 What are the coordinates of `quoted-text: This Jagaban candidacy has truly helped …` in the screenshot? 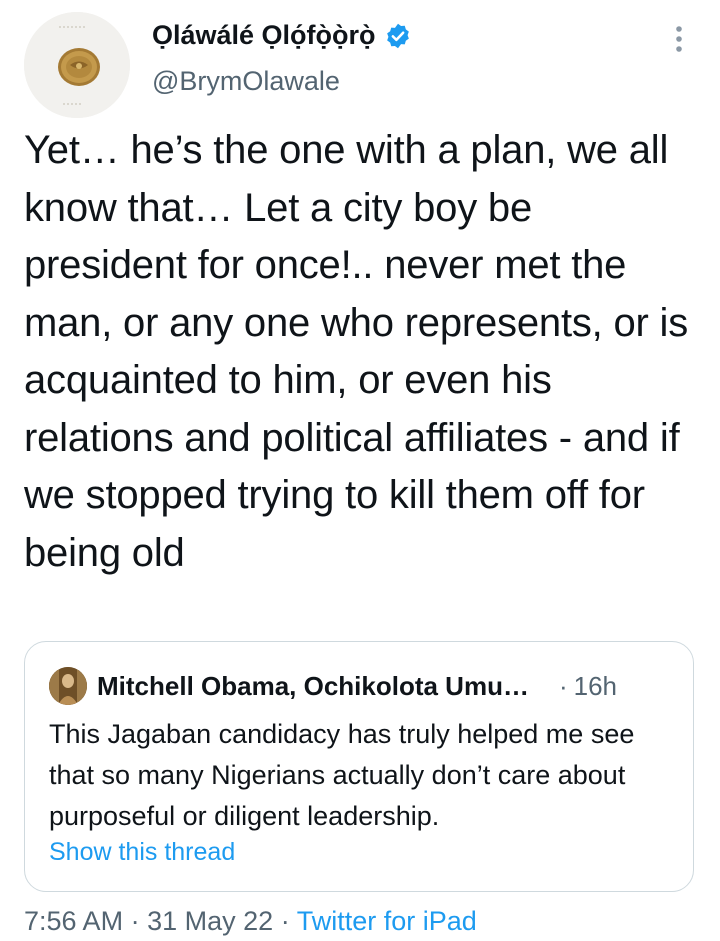 It's located at (342, 775).